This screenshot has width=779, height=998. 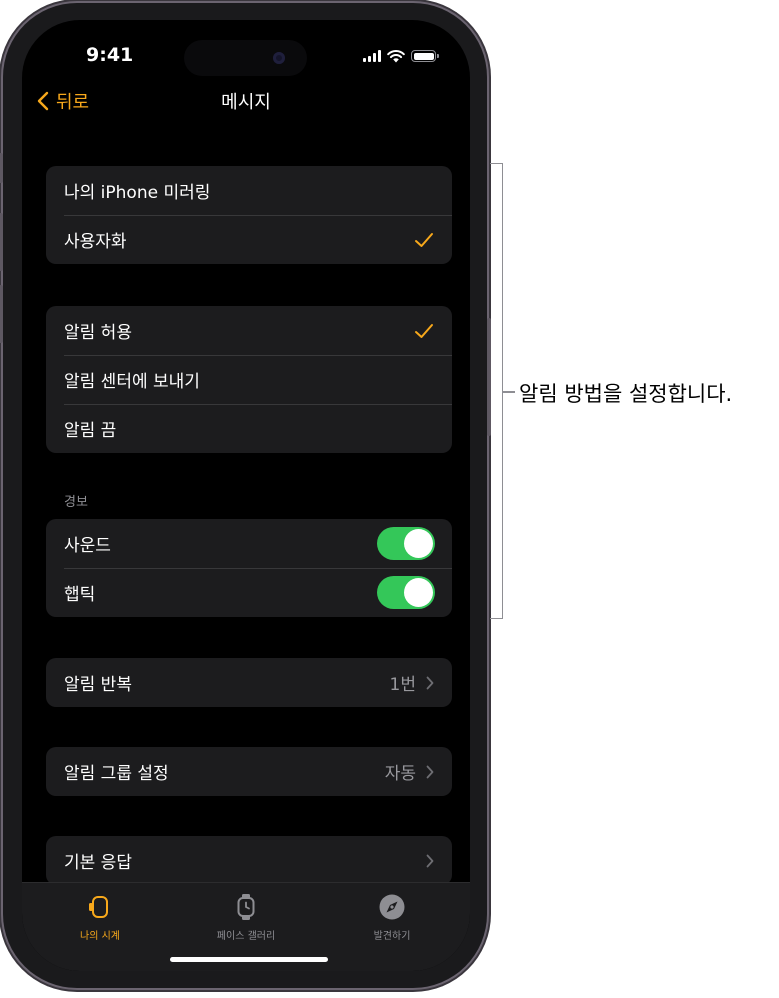 I want to click on action-button, so click(x=1, y=168).